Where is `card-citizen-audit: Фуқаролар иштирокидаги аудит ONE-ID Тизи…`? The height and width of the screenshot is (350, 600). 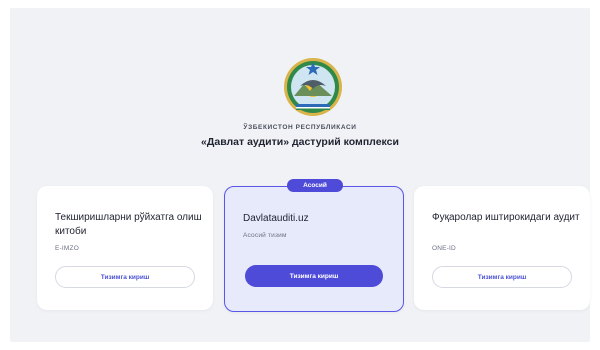 card-citizen-audit: Фуқаролар иштирокидаги аудит ONE-ID Тизи… is located at coordinates (502, 248).